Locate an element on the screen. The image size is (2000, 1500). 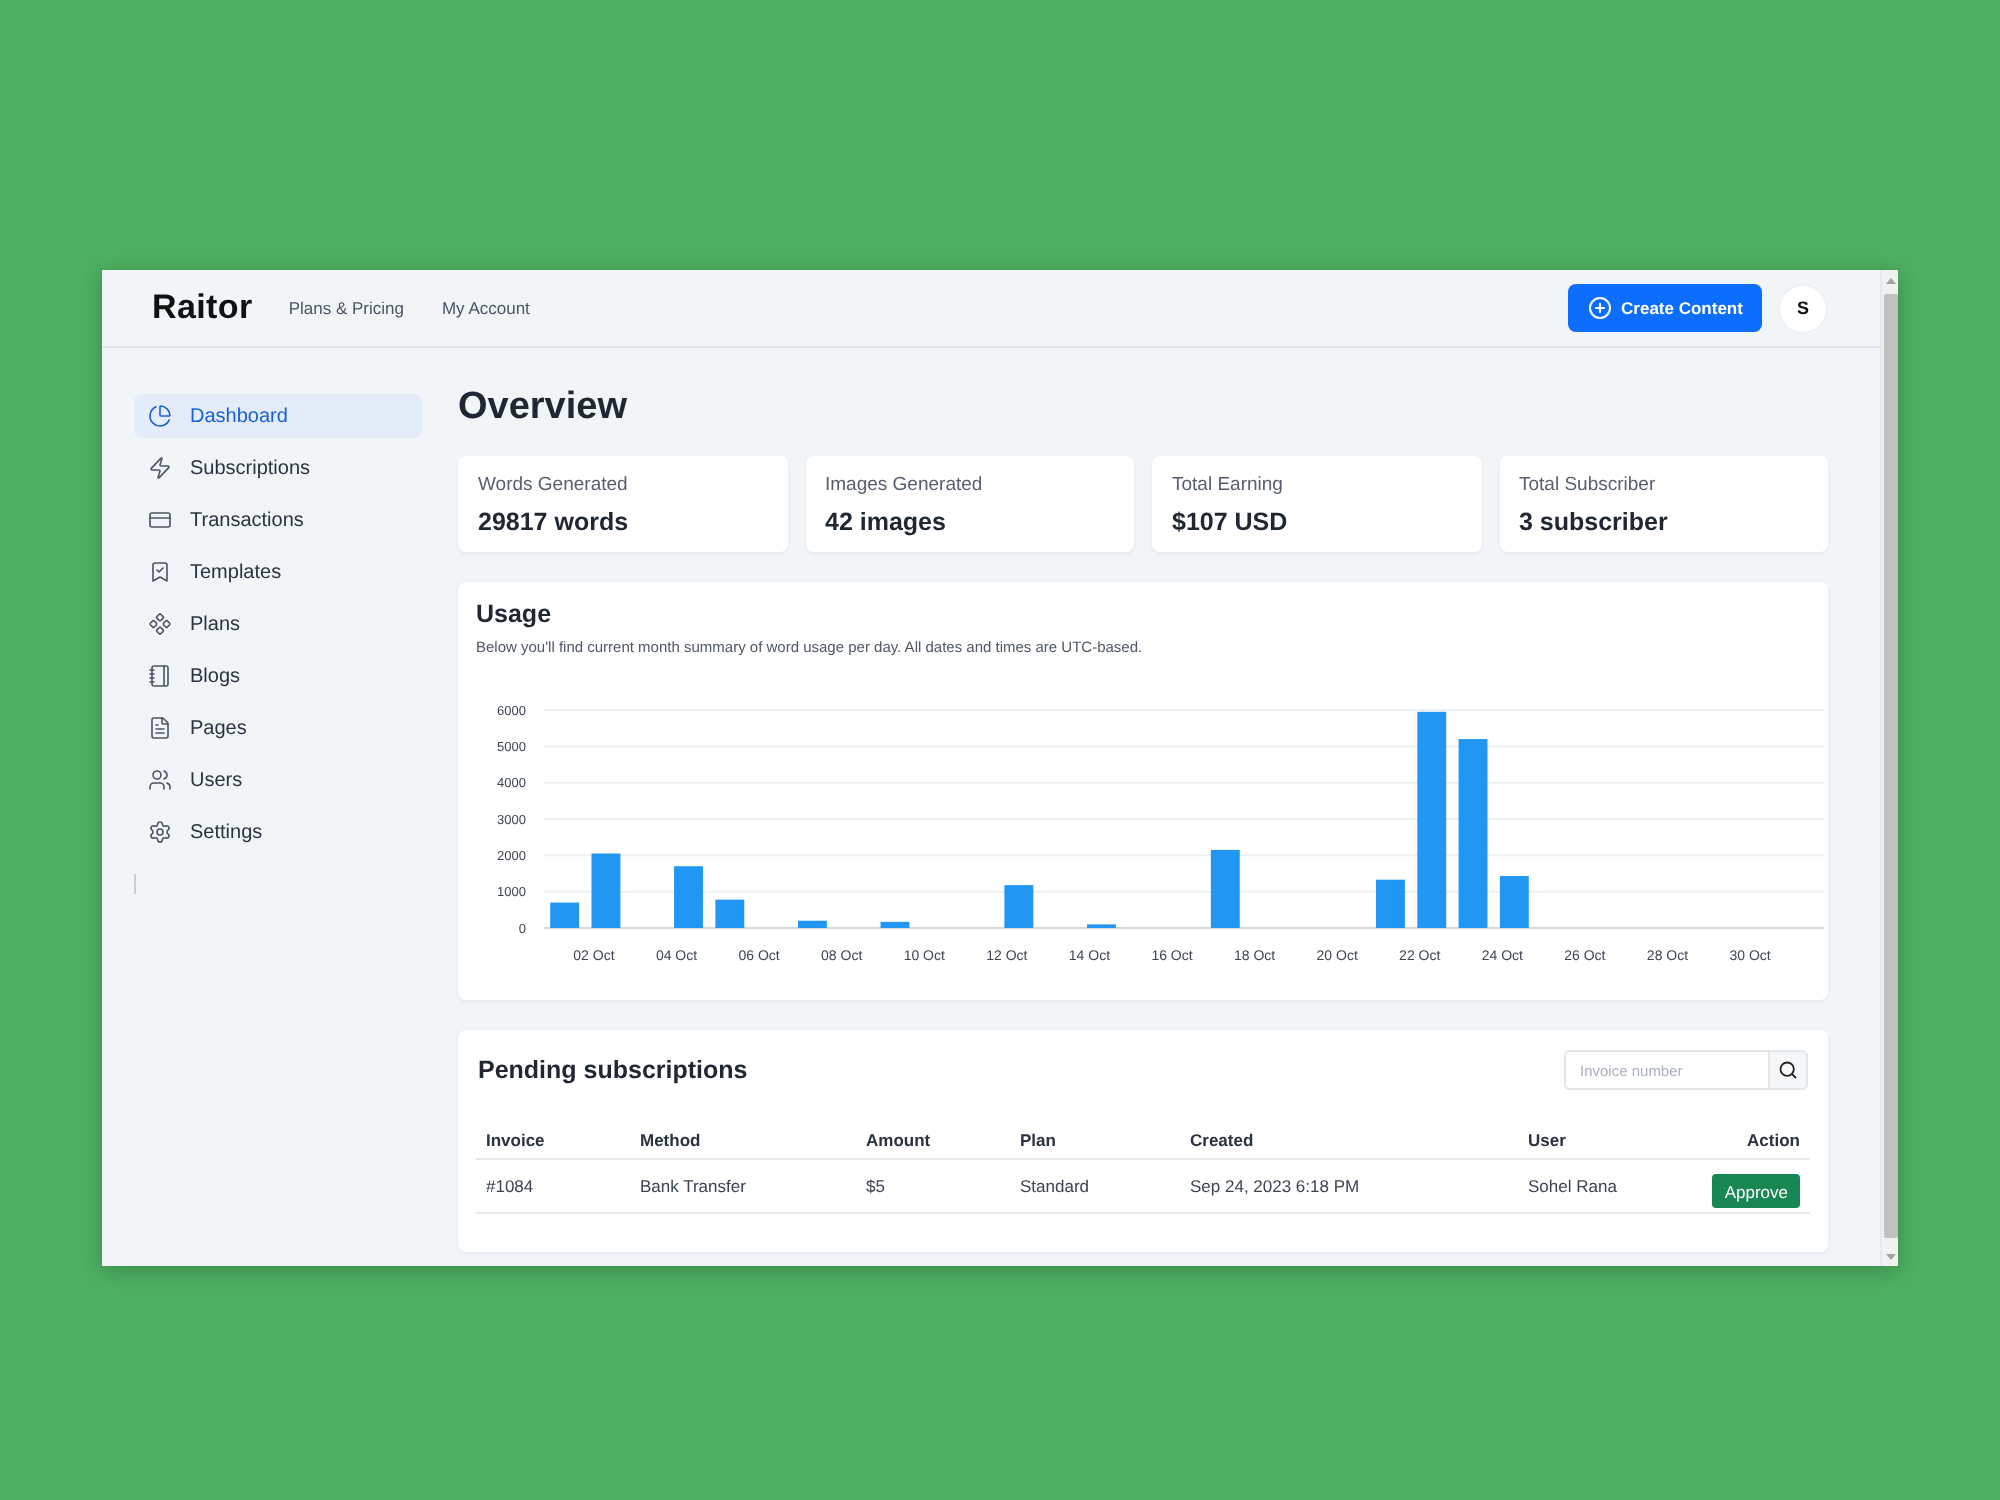
table-cell-text: #1084 is located at coordinates (510, 1186).